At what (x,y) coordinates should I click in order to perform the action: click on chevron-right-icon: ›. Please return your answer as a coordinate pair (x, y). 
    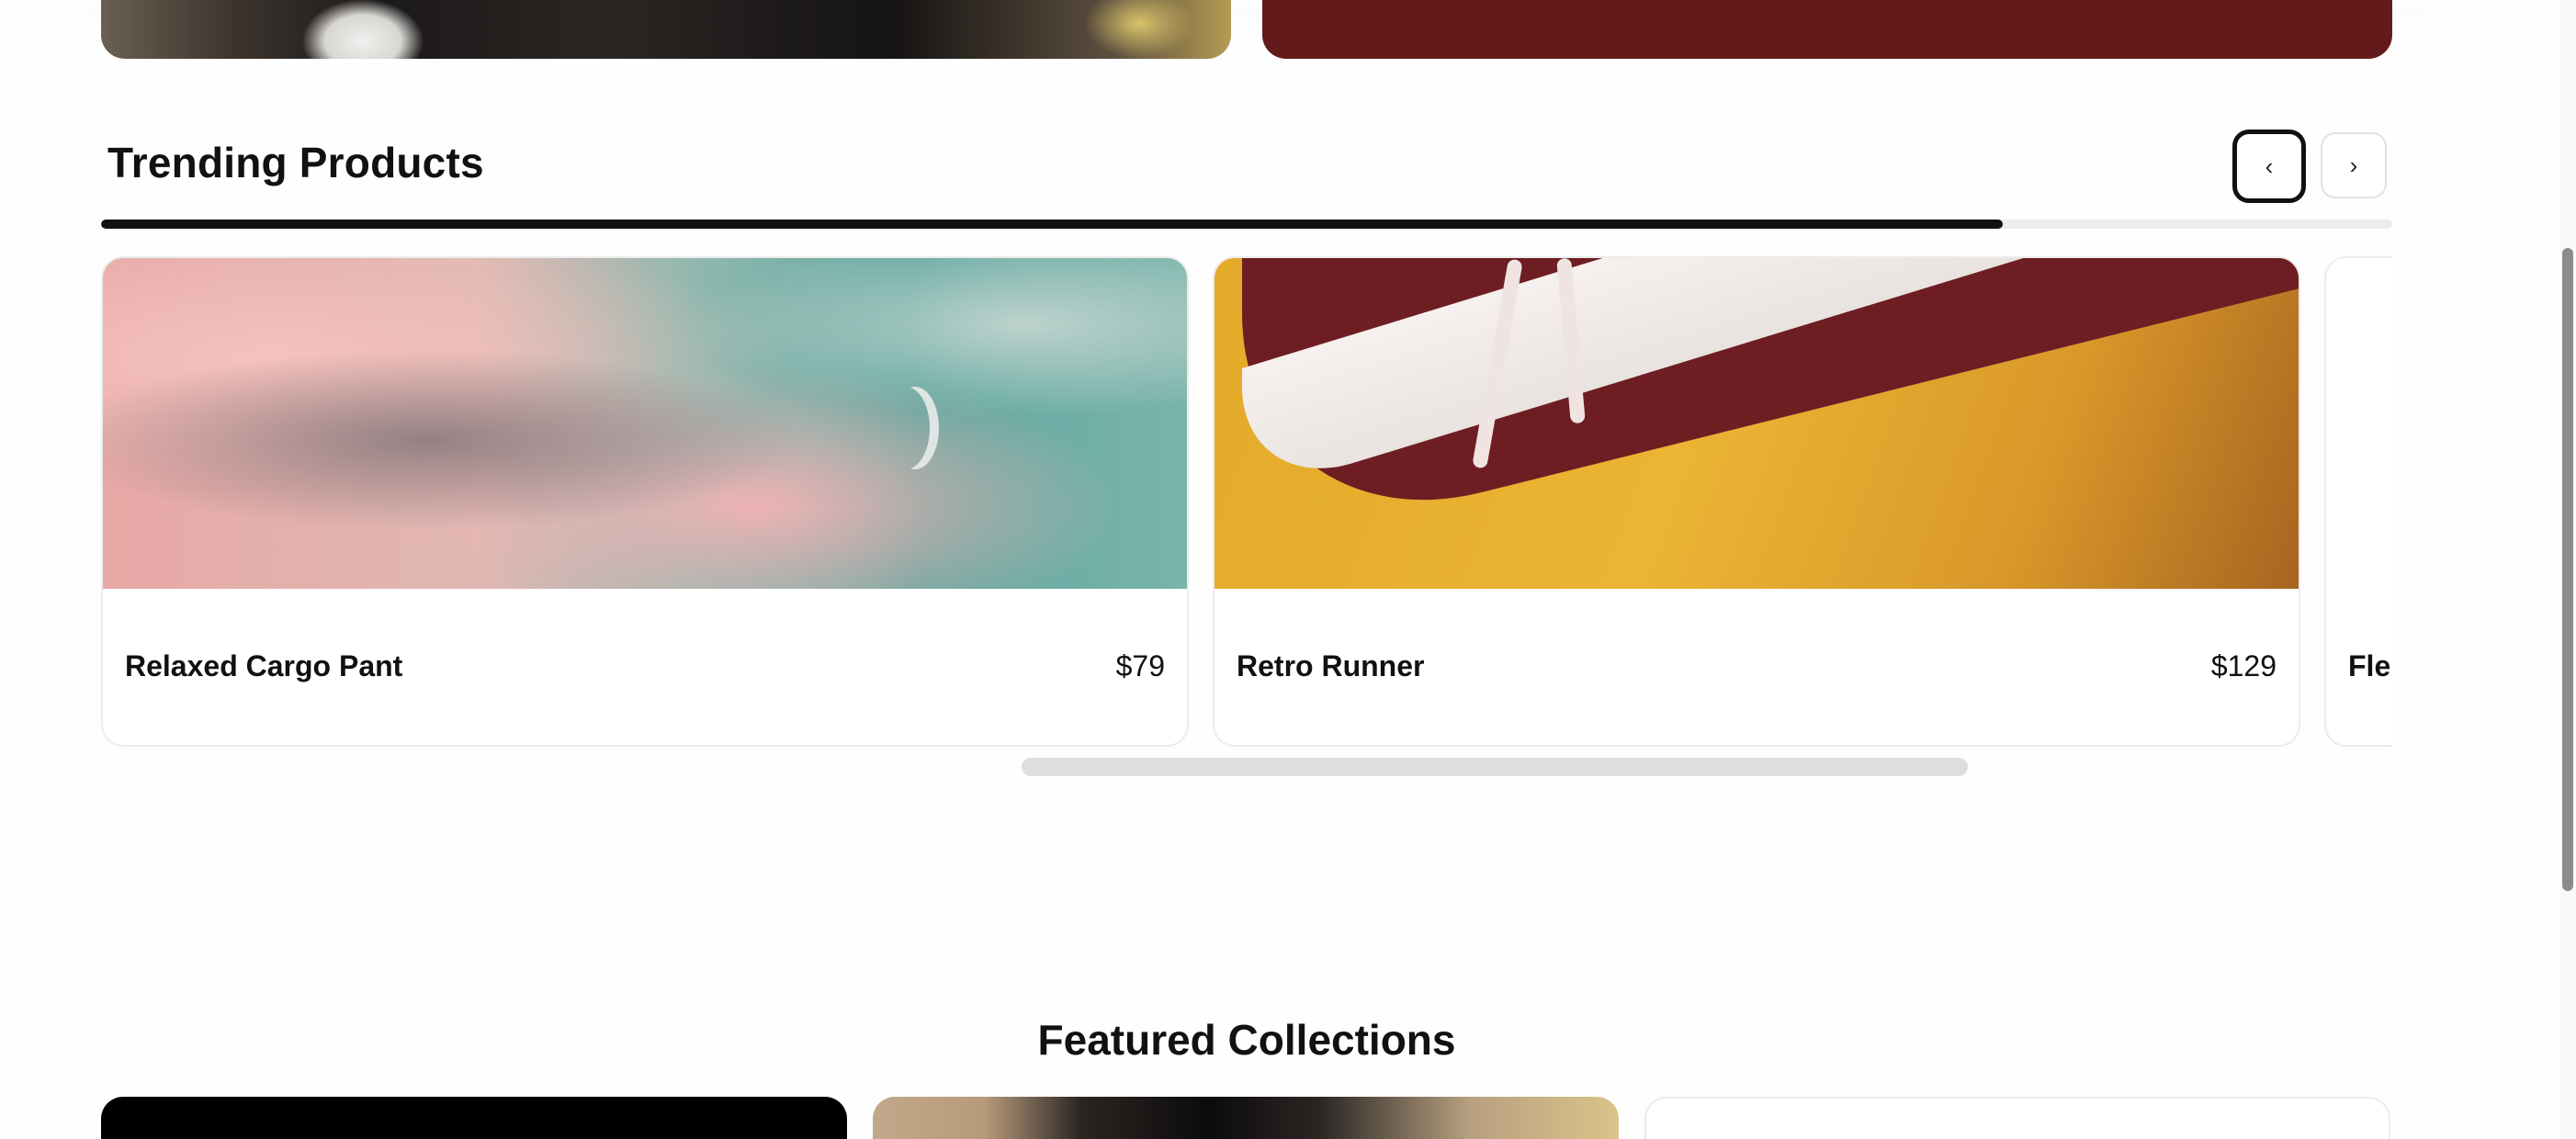
    Looking at the image, I should click on (2353, 165).